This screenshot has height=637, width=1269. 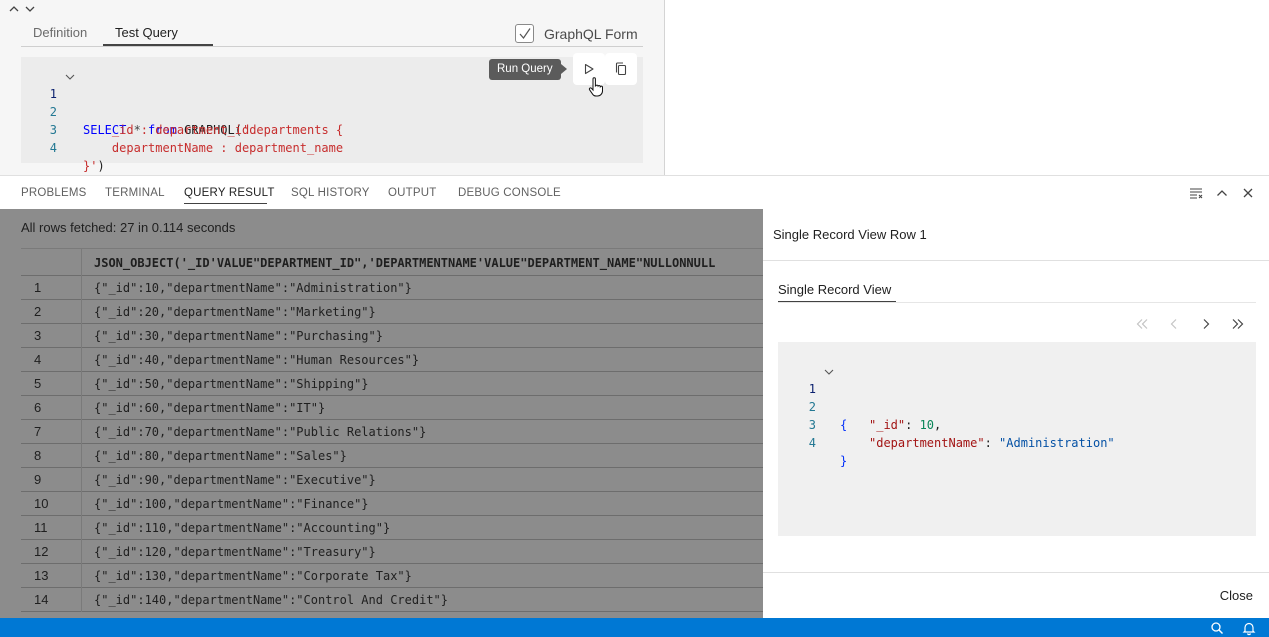 I want to click on active-tab-indicator, so click(x=837, y=301).